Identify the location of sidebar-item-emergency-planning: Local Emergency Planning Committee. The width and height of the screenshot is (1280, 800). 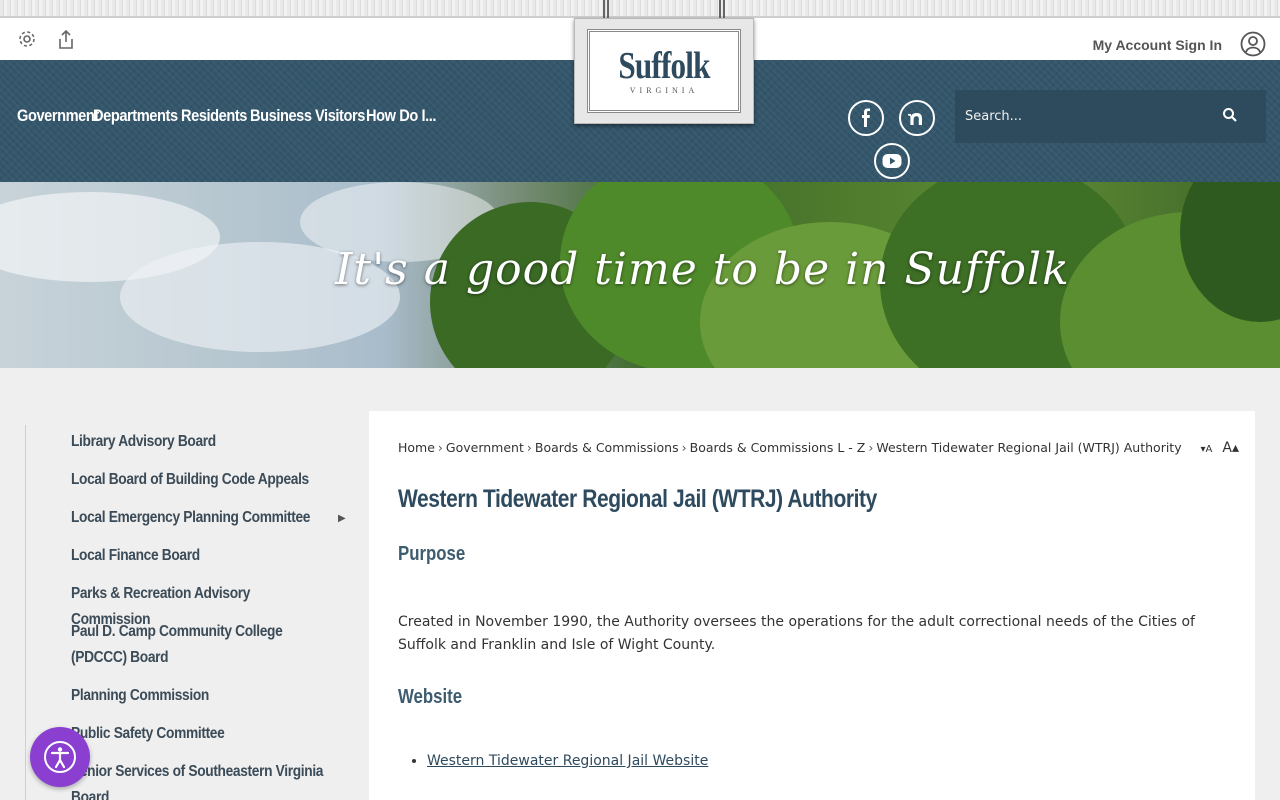
(200, 518).